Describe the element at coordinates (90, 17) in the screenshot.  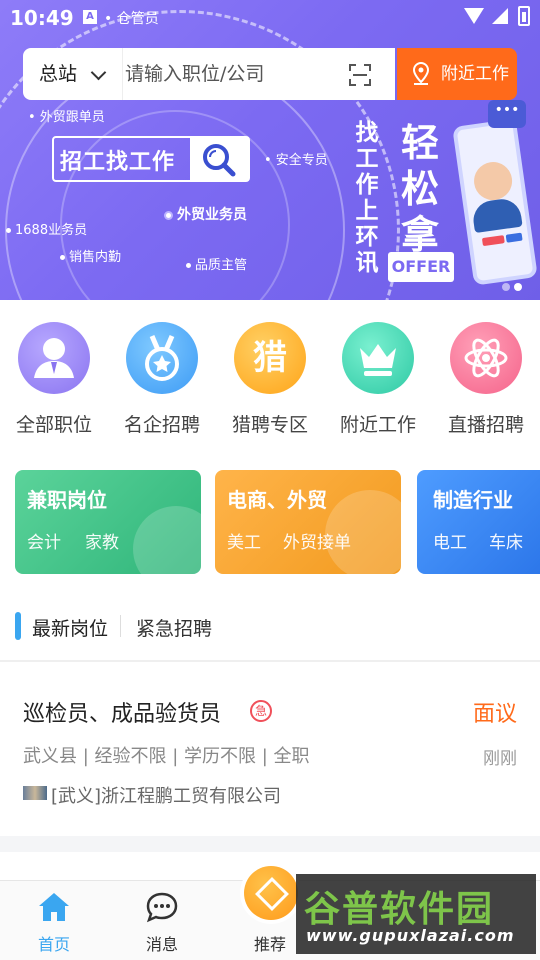
I see `notification-a-icon: A` at that location.